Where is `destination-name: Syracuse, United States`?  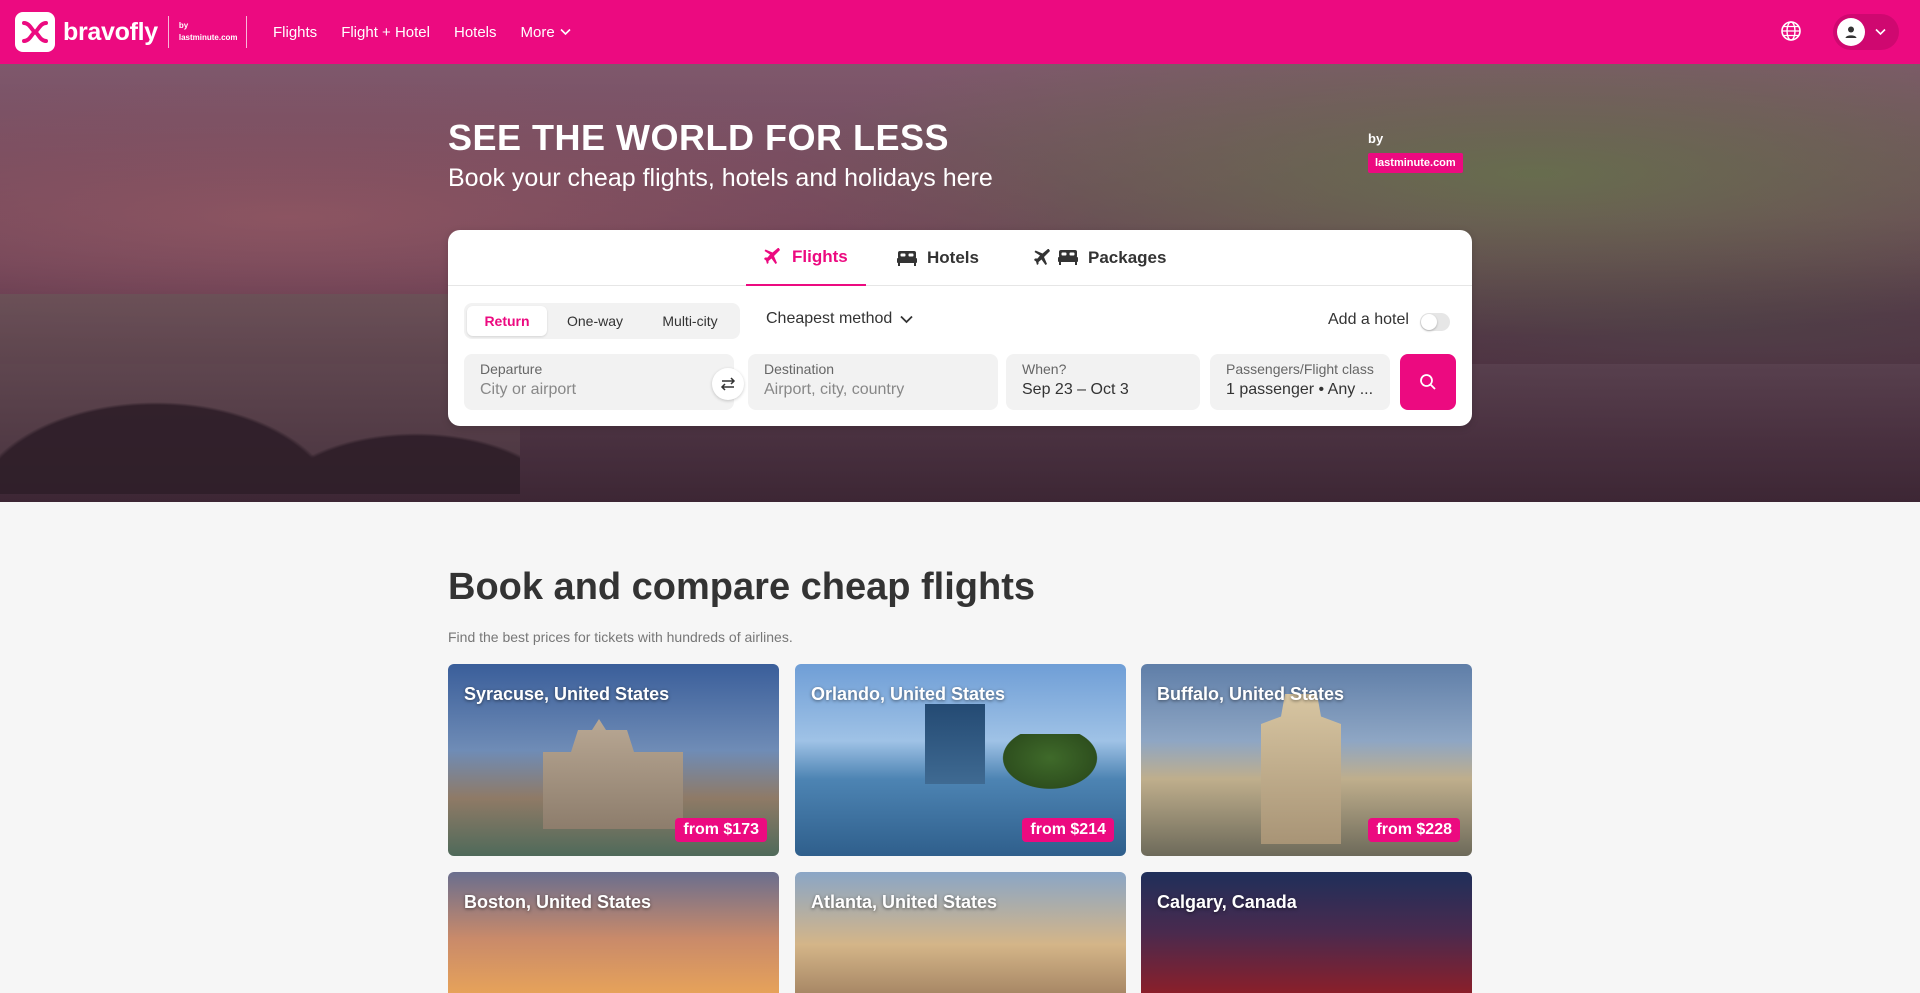
destination-name: Syracuse, United States is located at coordinates (567, 694).